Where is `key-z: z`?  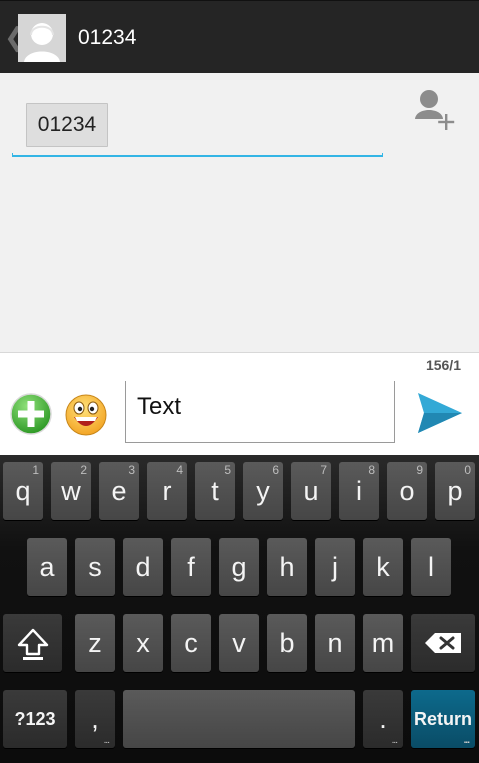 key-z: z is located at coordinates (95, 643).